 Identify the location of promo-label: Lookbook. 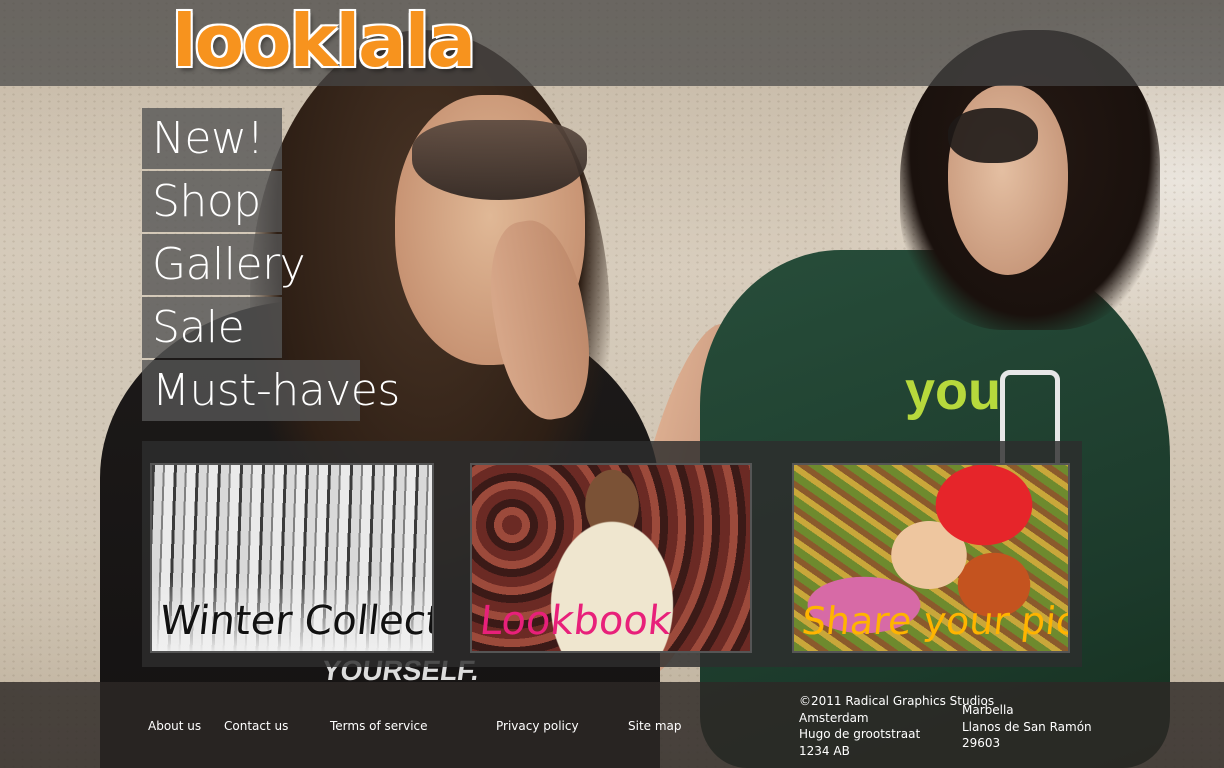
(575, 621).